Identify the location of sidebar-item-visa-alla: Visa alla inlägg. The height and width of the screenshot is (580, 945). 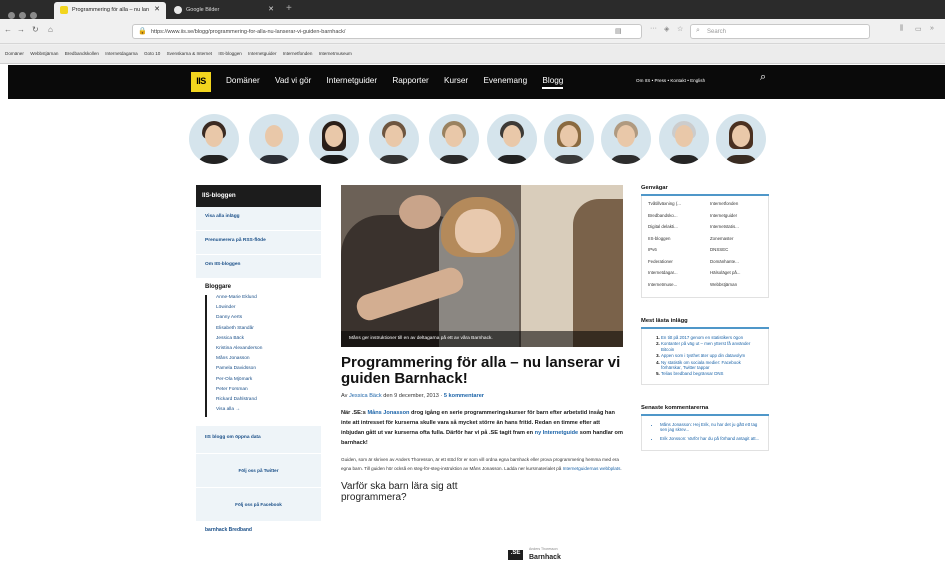
(258, 219).